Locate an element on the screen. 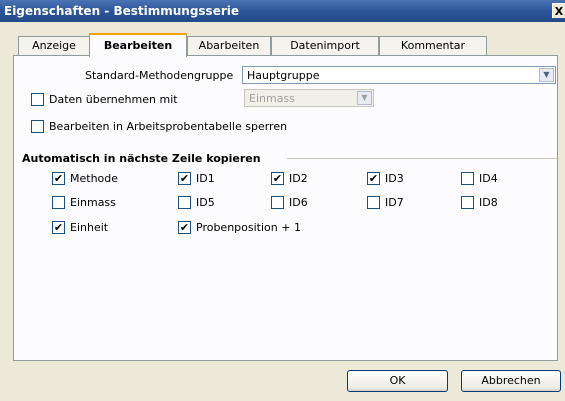  window-title: Eigenschaften - Bestimmungsserie is located at coordinates (122, 11).